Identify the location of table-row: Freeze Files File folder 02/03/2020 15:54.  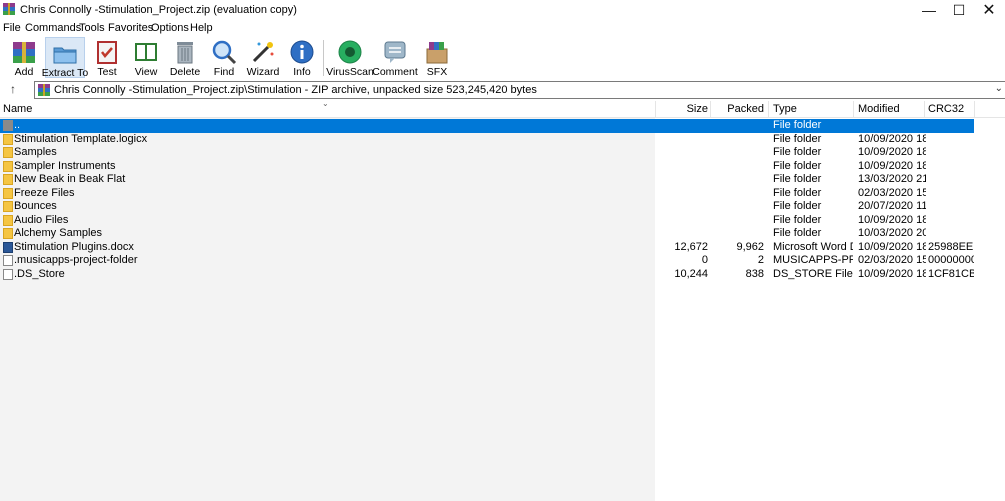
(487, 194).